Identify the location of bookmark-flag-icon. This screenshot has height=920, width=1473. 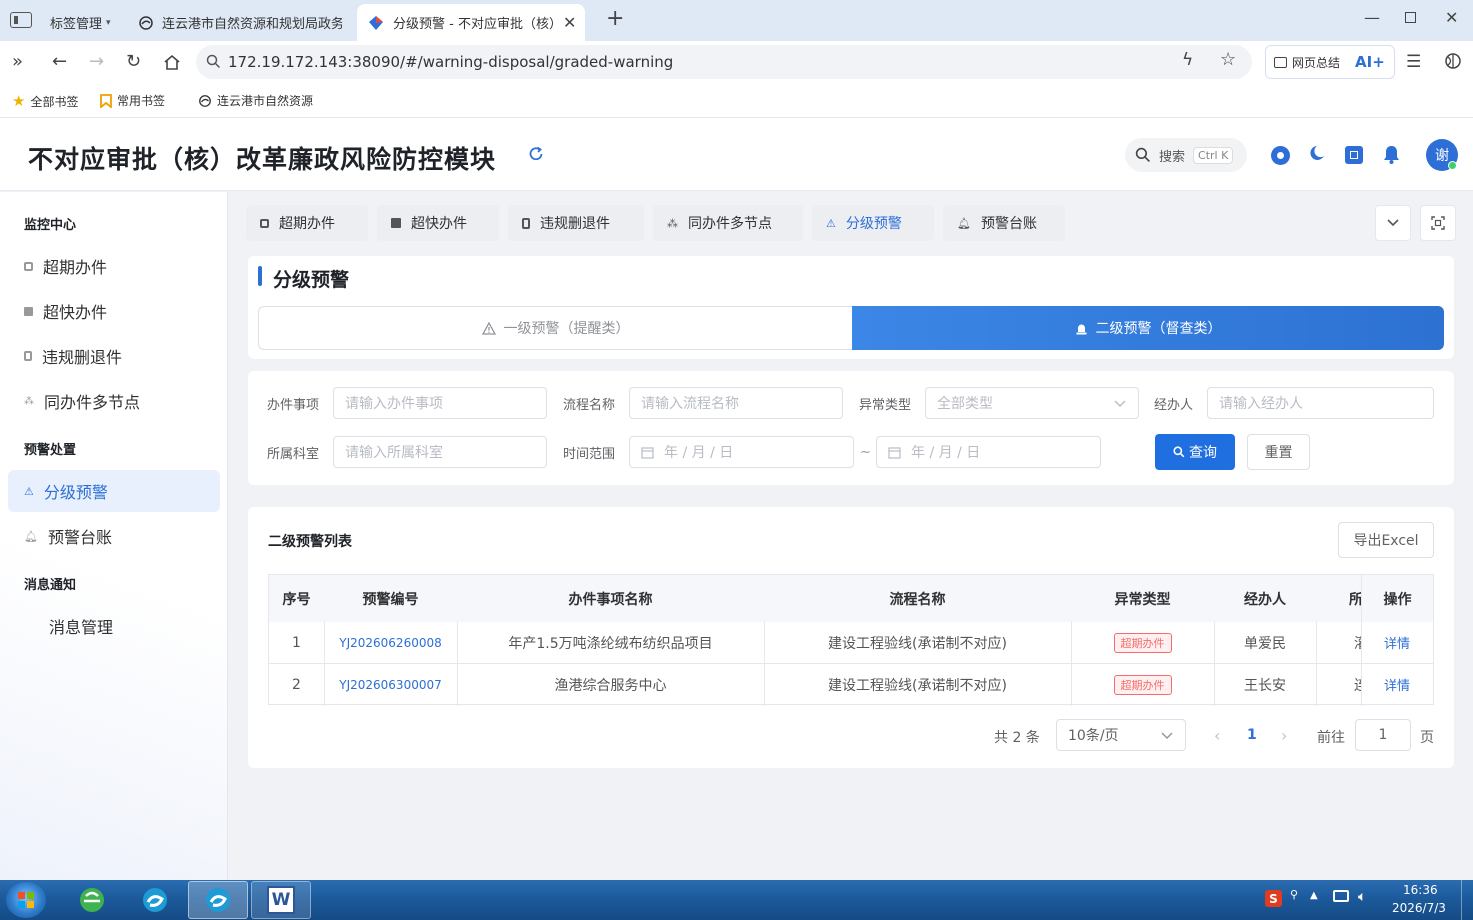
(106, 100).